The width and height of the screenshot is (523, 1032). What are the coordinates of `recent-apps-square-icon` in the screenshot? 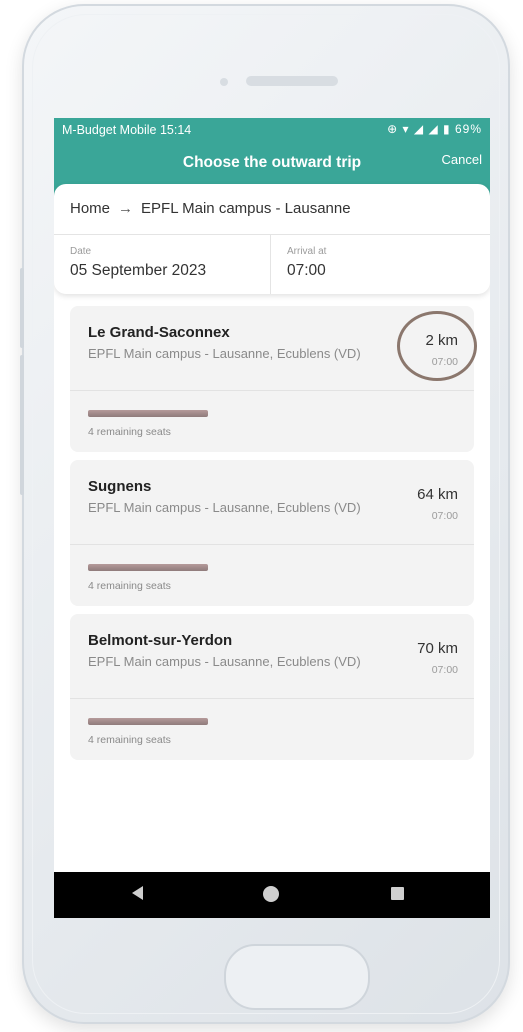 It's located at (397, 893).